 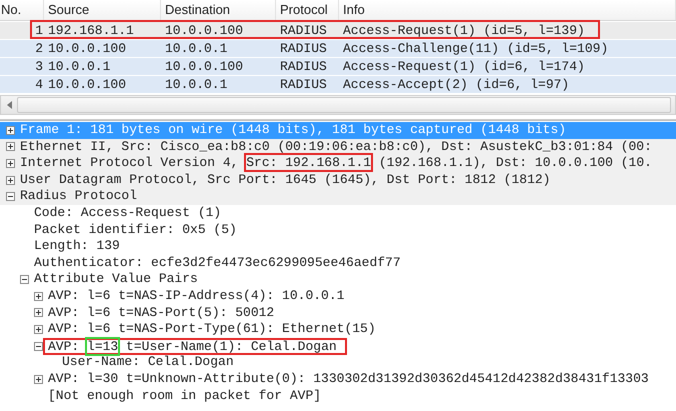 What do you see at coordinates (218, 10) in the screenshot?
I see `column-header: Destination` at bounding box center [218, 10].